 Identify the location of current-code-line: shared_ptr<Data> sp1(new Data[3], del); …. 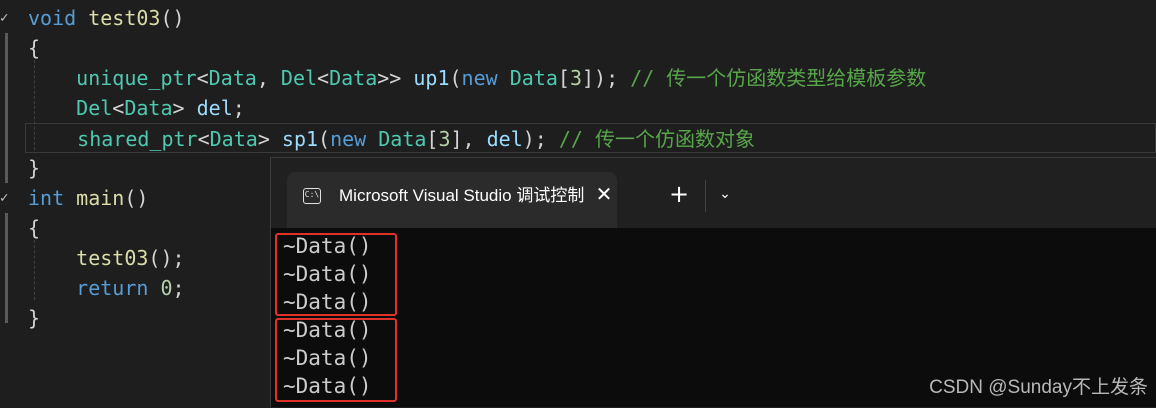
(590, 138).